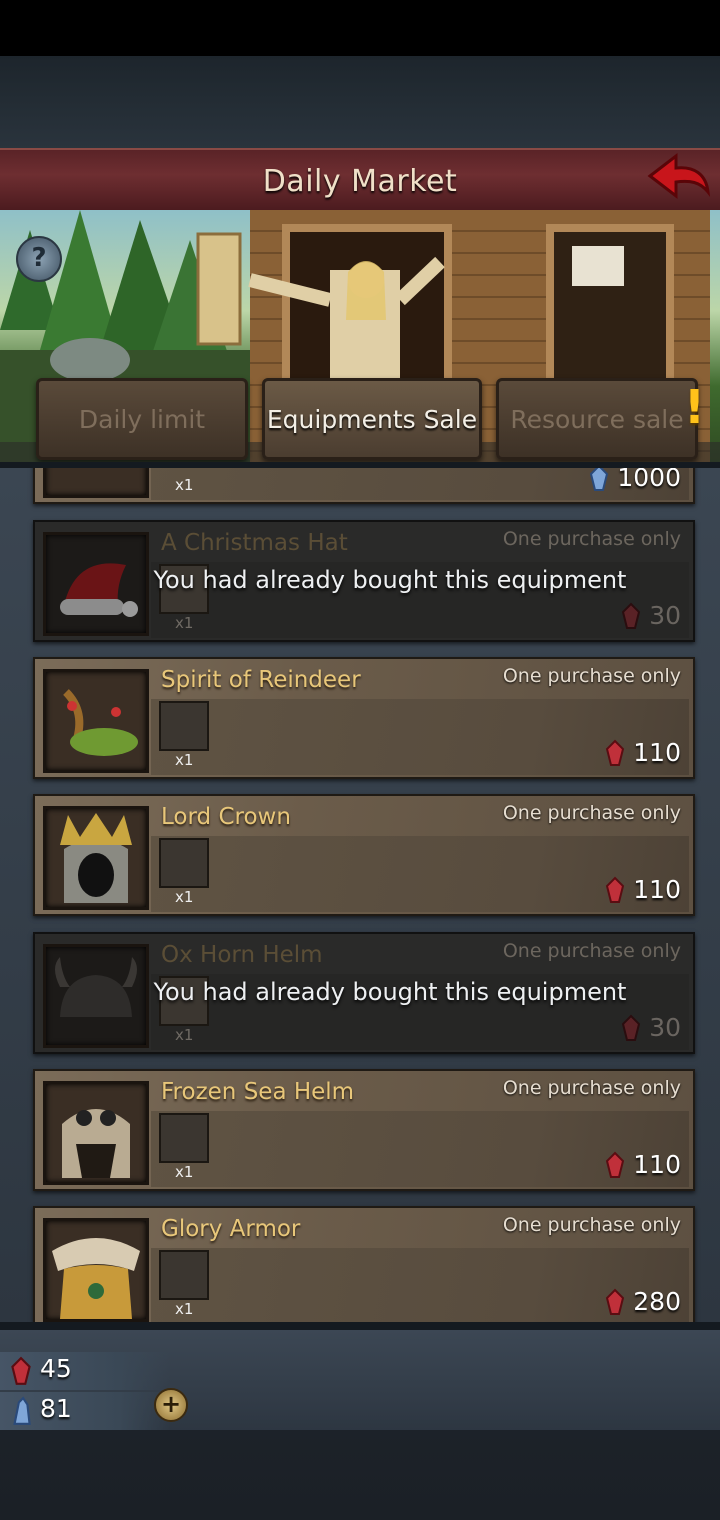  What do you see at coordinates (85, 1371) in the screenshot?
I see `ruby-balance: 45` at bounding box center [85, 1371].